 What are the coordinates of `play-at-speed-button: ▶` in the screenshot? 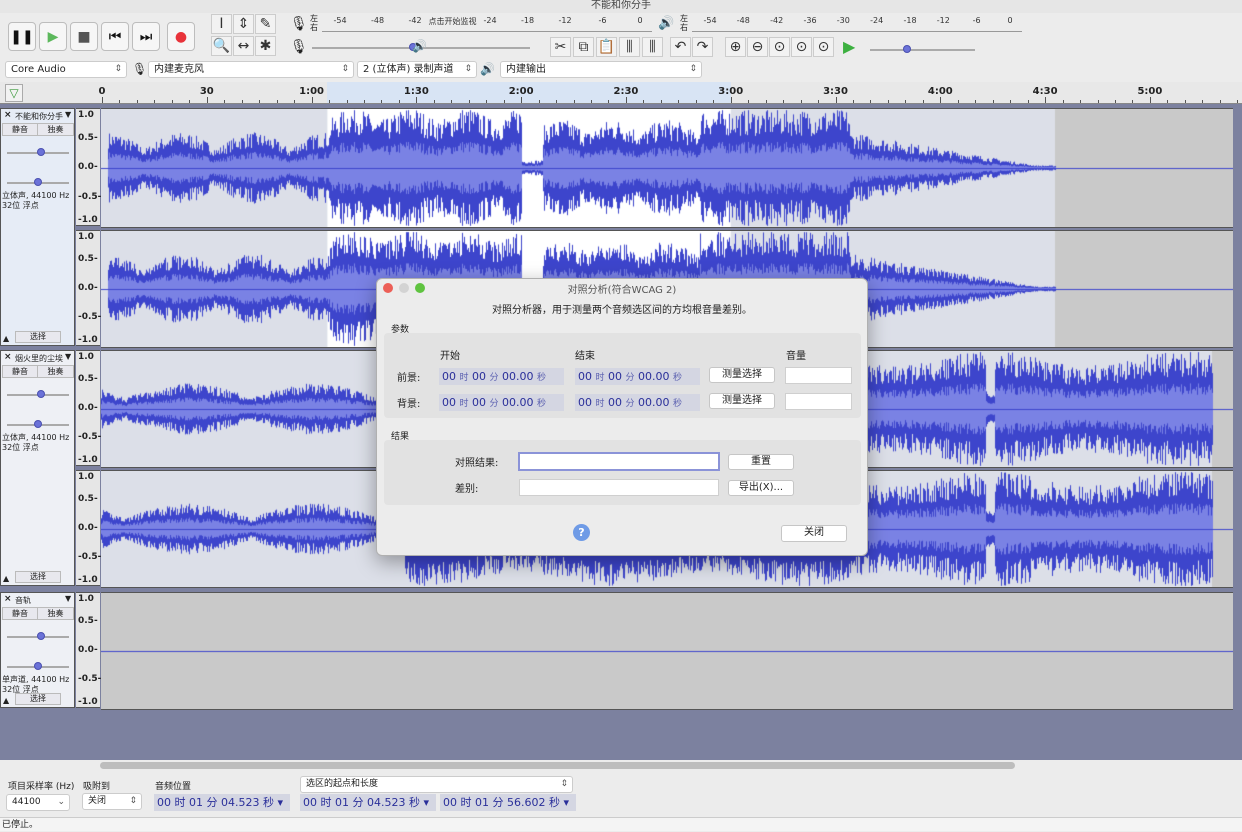 It's located at (849, 46).